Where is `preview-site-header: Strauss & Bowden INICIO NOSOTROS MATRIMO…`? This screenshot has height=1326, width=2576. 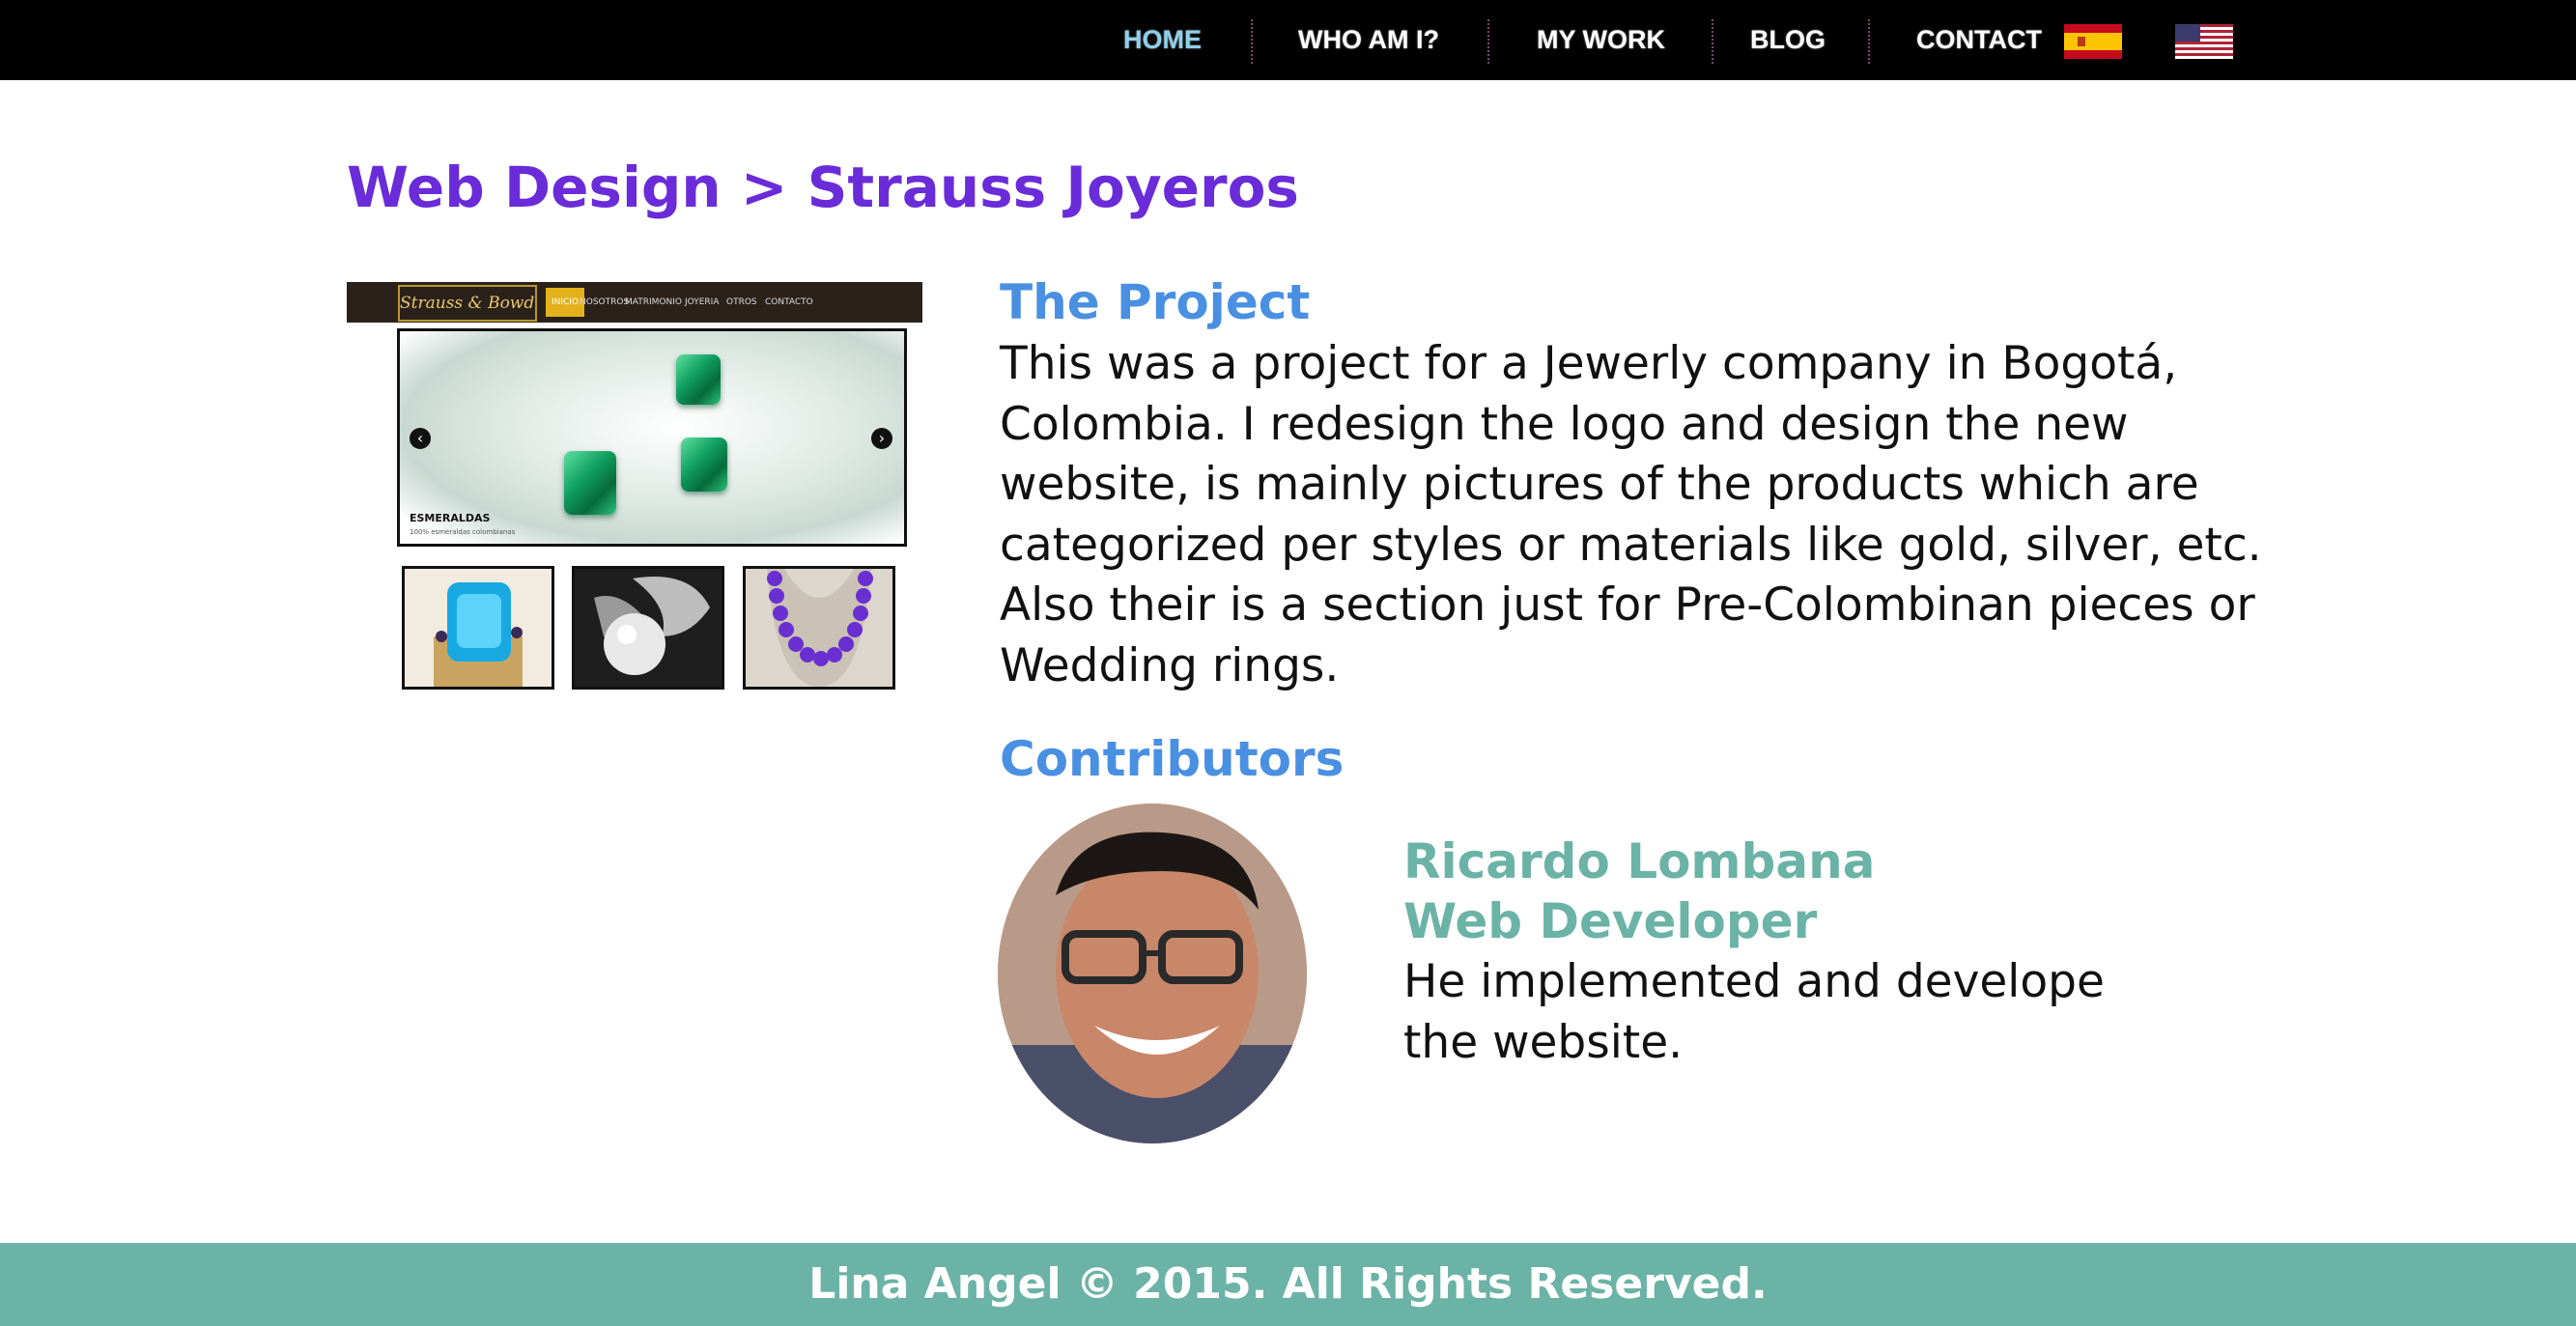 preview-site-header: Strauss & Bowden INICIO NOSOTROS MATRIMO… is located at coordinates (634, 303).